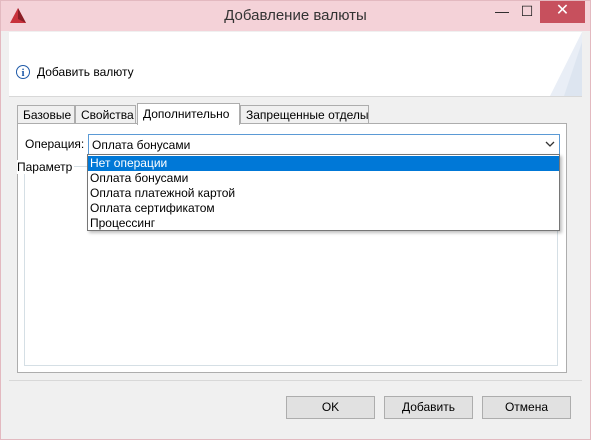  Describe the element at coordinates (502, 12) in the screenshot. I see `minimize-button: —` at that location.